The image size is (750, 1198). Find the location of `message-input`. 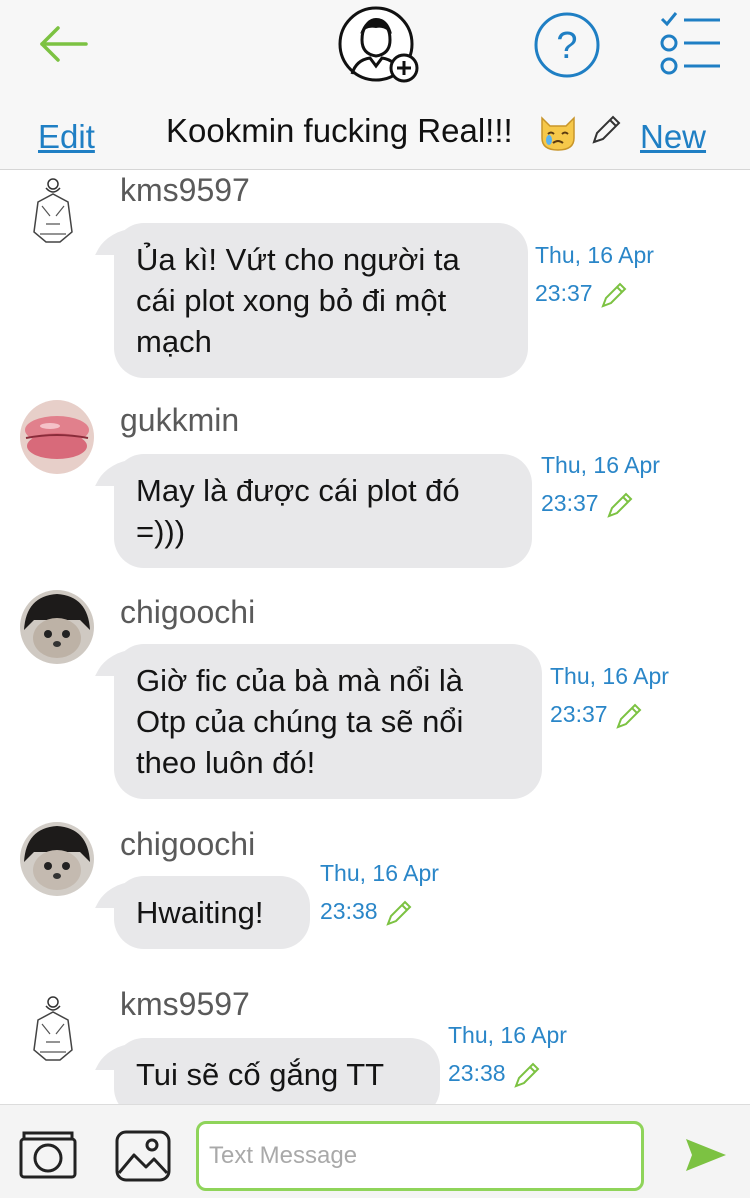

message-input is located at coordinates (420, 1156).